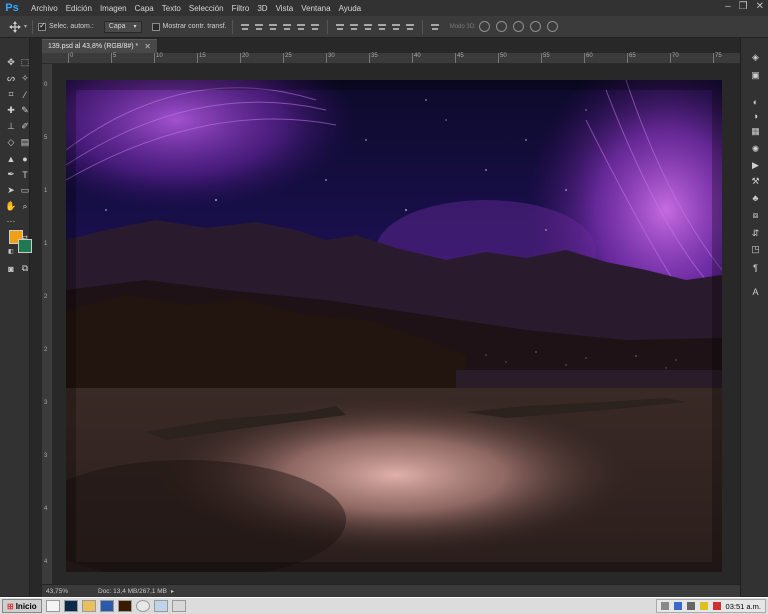 The height and width of the screenshot is (614, 768). Describe the element at coordinates (690, 606) in the screenshot. I see `volume-icon` at that location.